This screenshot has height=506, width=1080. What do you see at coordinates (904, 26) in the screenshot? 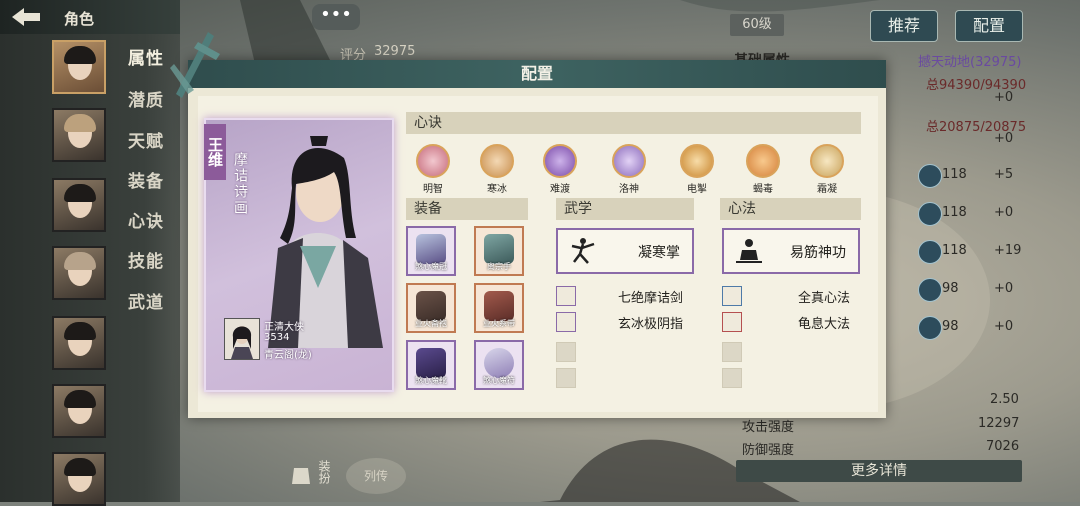
I see `recommend-button: 推荐` at bounding box center [904, 26].